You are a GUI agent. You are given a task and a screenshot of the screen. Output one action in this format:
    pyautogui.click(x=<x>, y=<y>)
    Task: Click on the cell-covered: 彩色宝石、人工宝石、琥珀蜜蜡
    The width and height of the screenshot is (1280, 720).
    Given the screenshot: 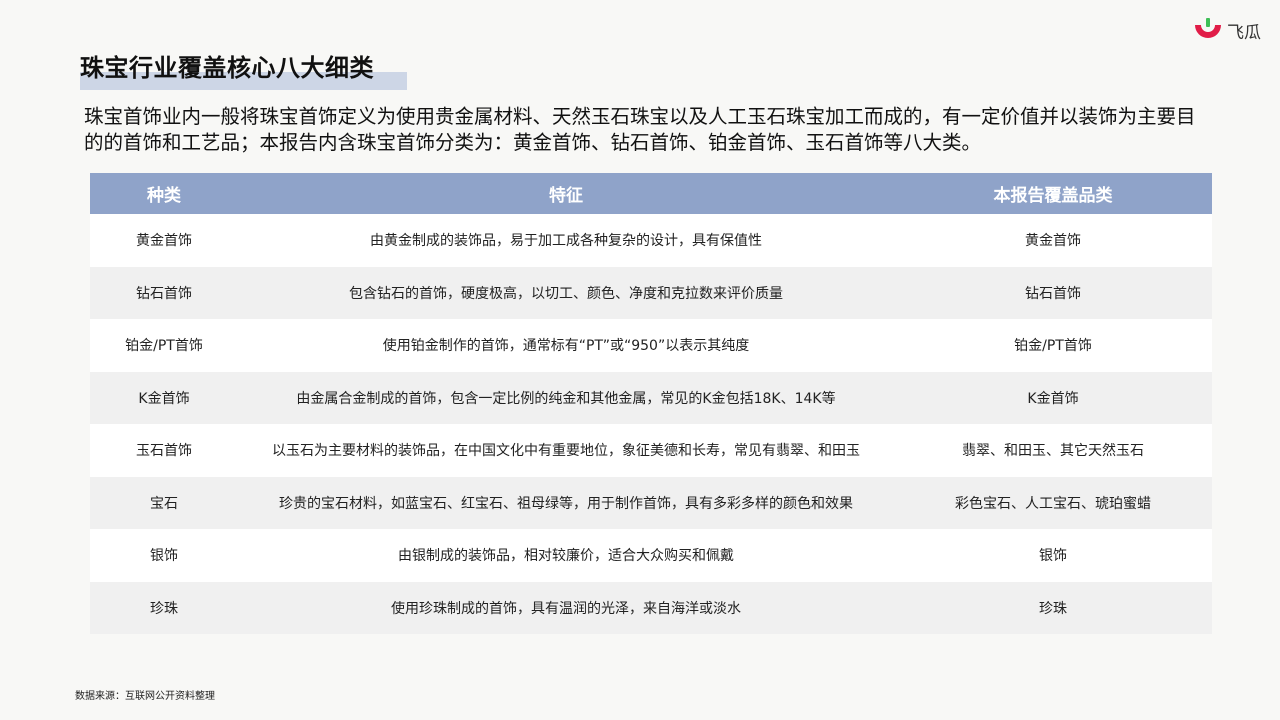 What is the action you would take?
    pyautogui.click(x=1053, y=503)
    